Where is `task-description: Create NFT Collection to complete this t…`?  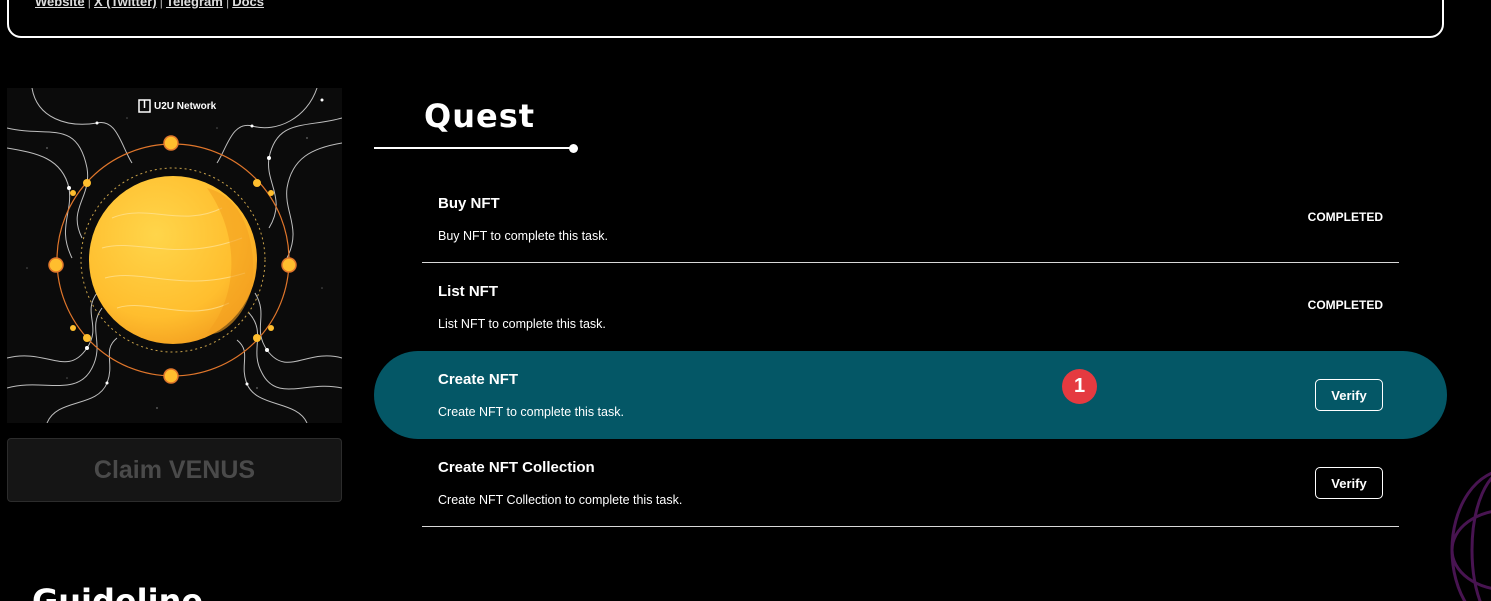
task-description: Create NFT Collection to complete this t… is located at coordinates (560, 500).